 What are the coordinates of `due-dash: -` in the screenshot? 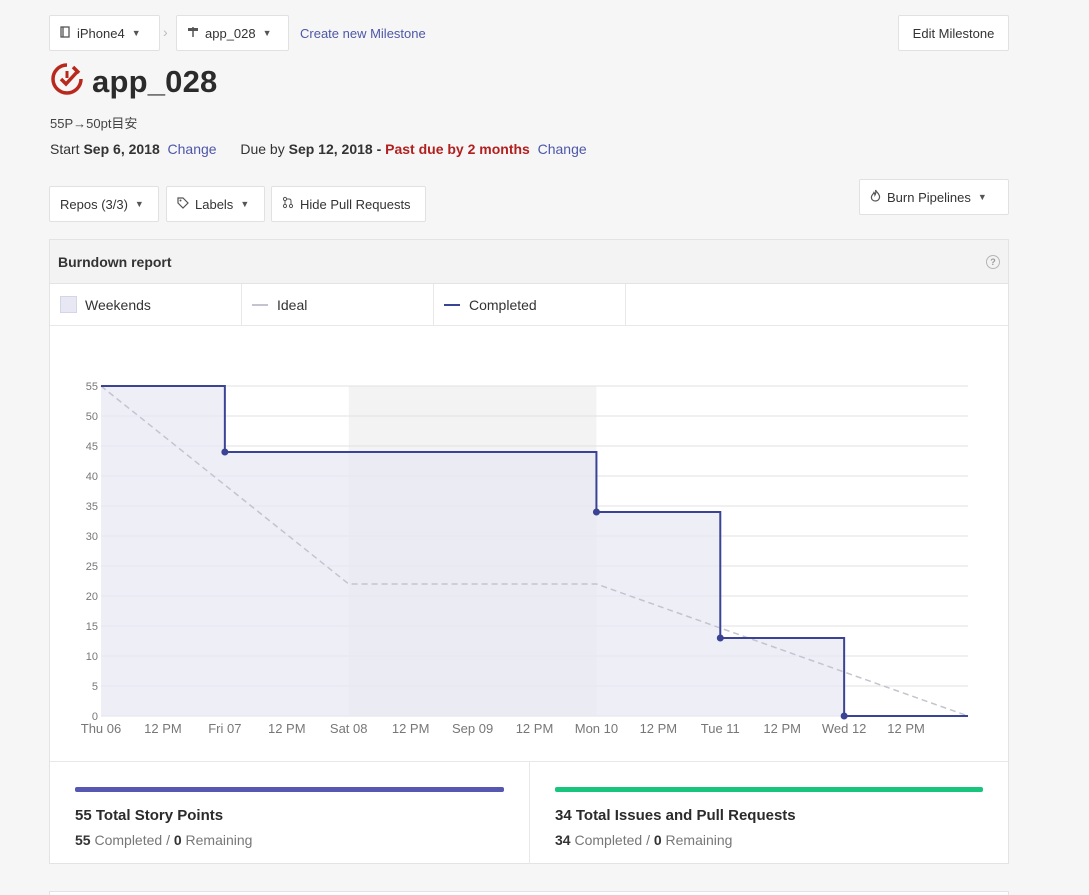 It's located at (379, 149).